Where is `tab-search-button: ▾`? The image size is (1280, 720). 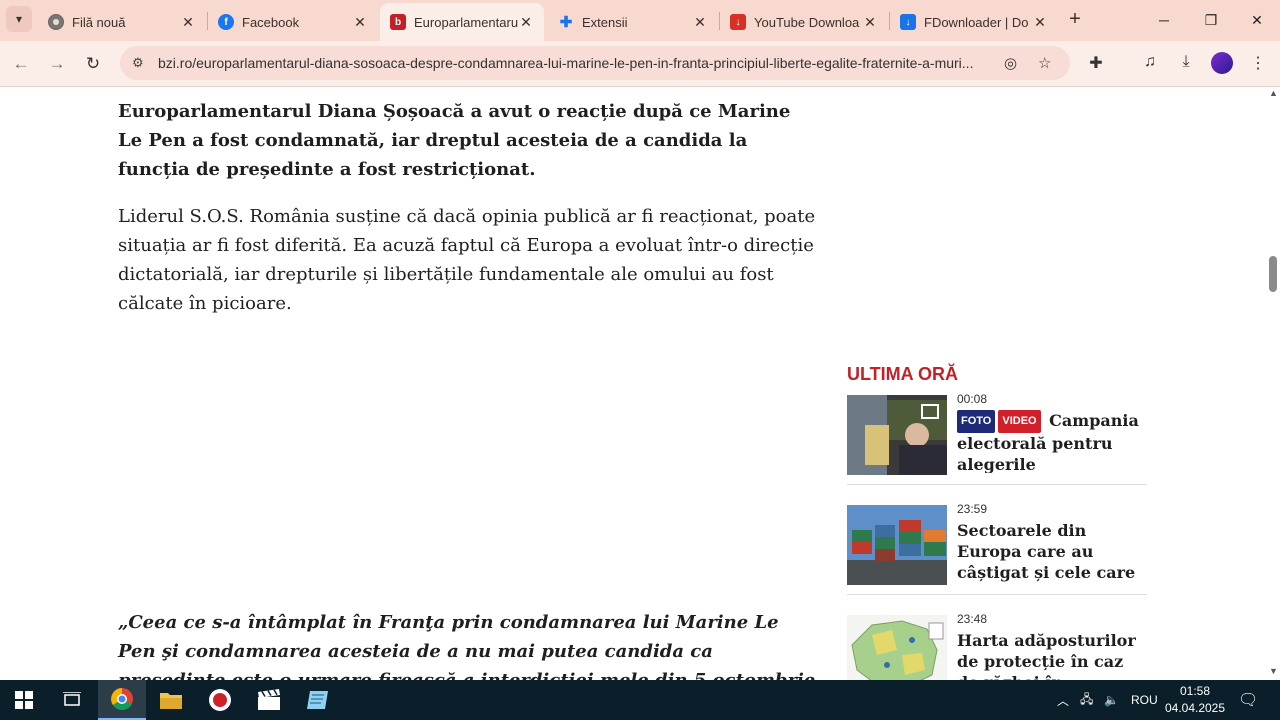 tab-search-button: ▾ is located at coordinates (19, 19).